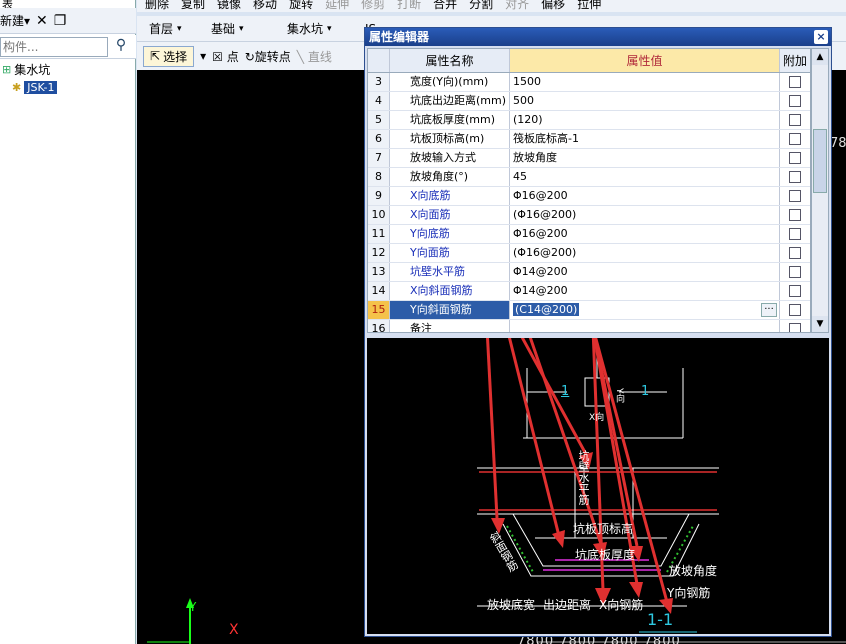 This screenshot has height=644, width=846. I want to click on table-row: 4 坑底出边距离(mm) 500, so click(589, 101).